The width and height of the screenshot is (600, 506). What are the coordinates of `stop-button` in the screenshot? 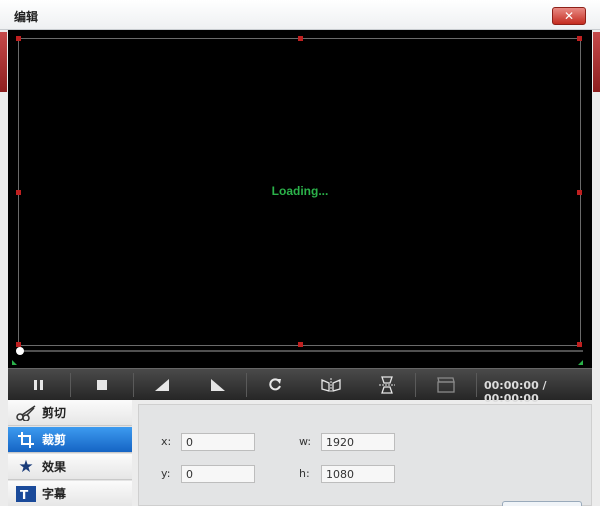 It's located at (102, 385).